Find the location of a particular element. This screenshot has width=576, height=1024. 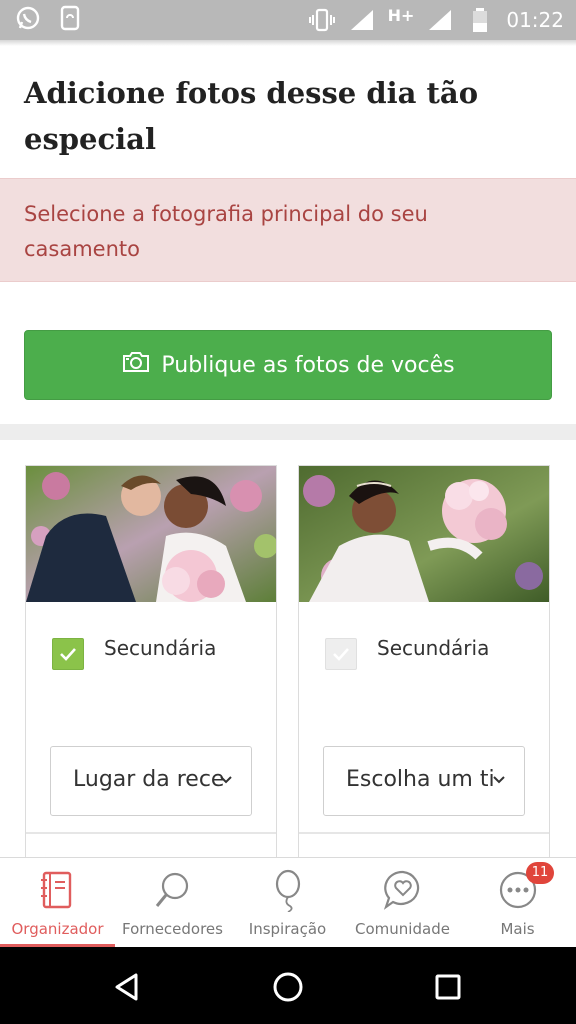

nav-item-community: Comunidade is located at coordinates (402, 902).